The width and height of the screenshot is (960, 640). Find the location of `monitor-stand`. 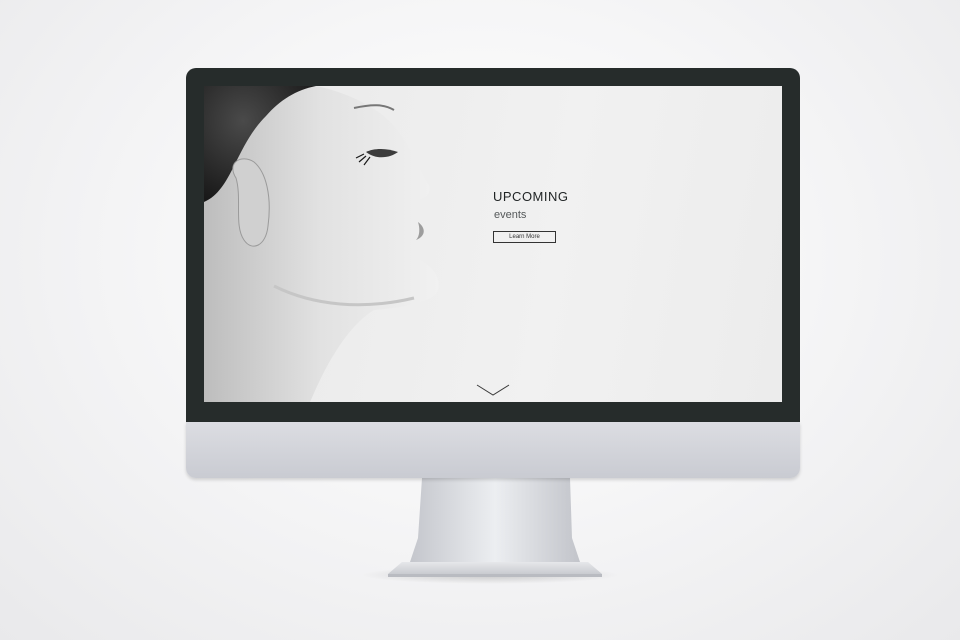

monitor-stand is located at coordinates (495, 527).